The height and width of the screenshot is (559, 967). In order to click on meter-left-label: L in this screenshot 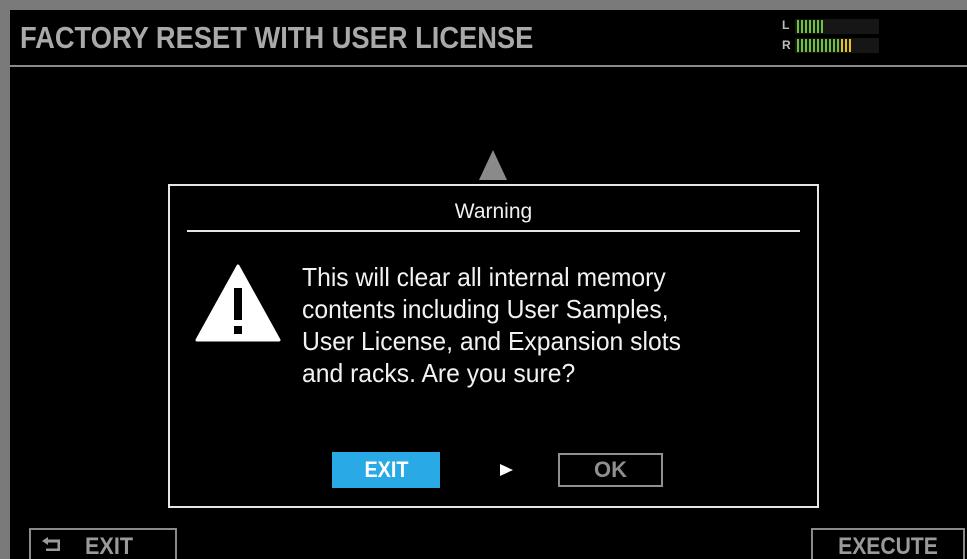, I will do `click(786, 25)`.